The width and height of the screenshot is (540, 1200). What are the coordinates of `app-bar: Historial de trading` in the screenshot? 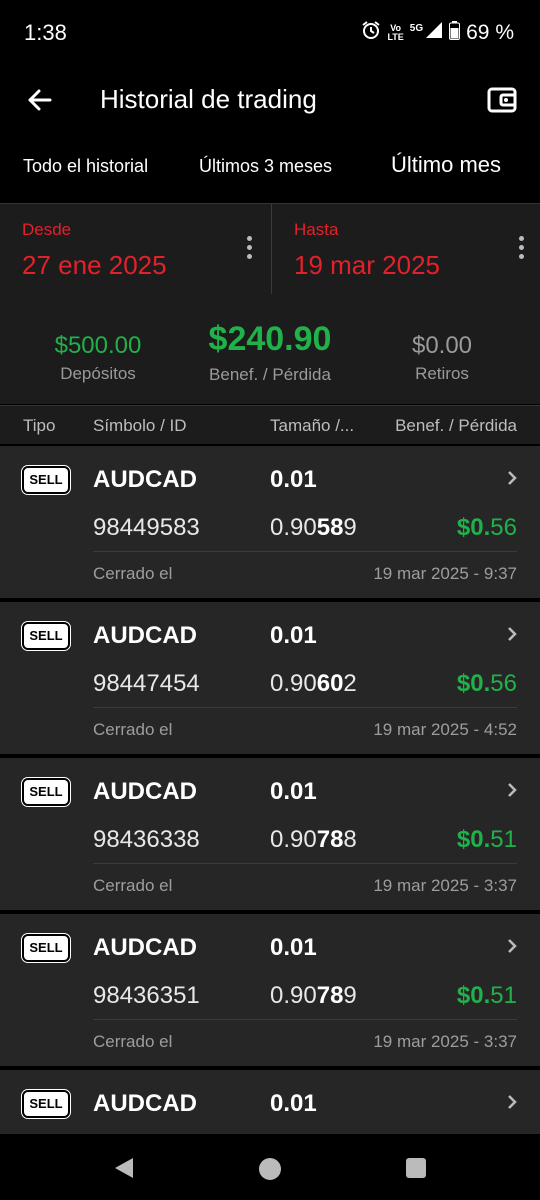 It's located at (270, 99).